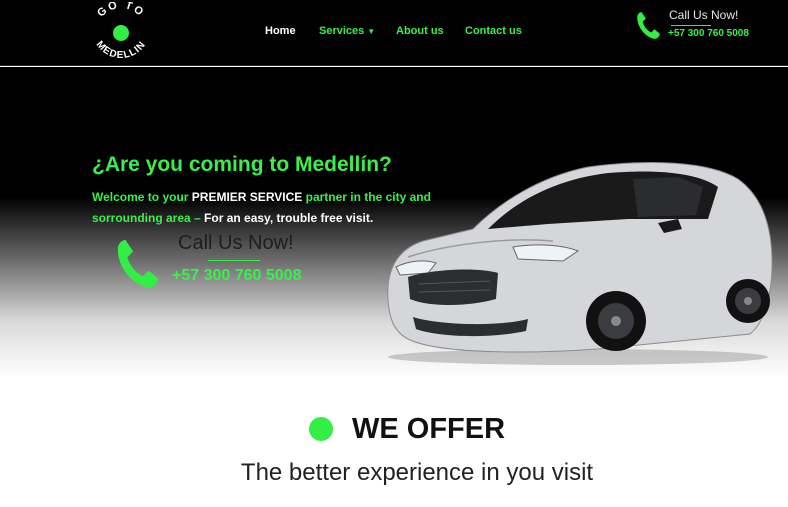 This screenshot has height=507, width=788. What do you see at coordinates (247, 197) in the screenshot?
I see `hero-text-highlight: PREMIER SERVICE` at bounding box center [247, 197].